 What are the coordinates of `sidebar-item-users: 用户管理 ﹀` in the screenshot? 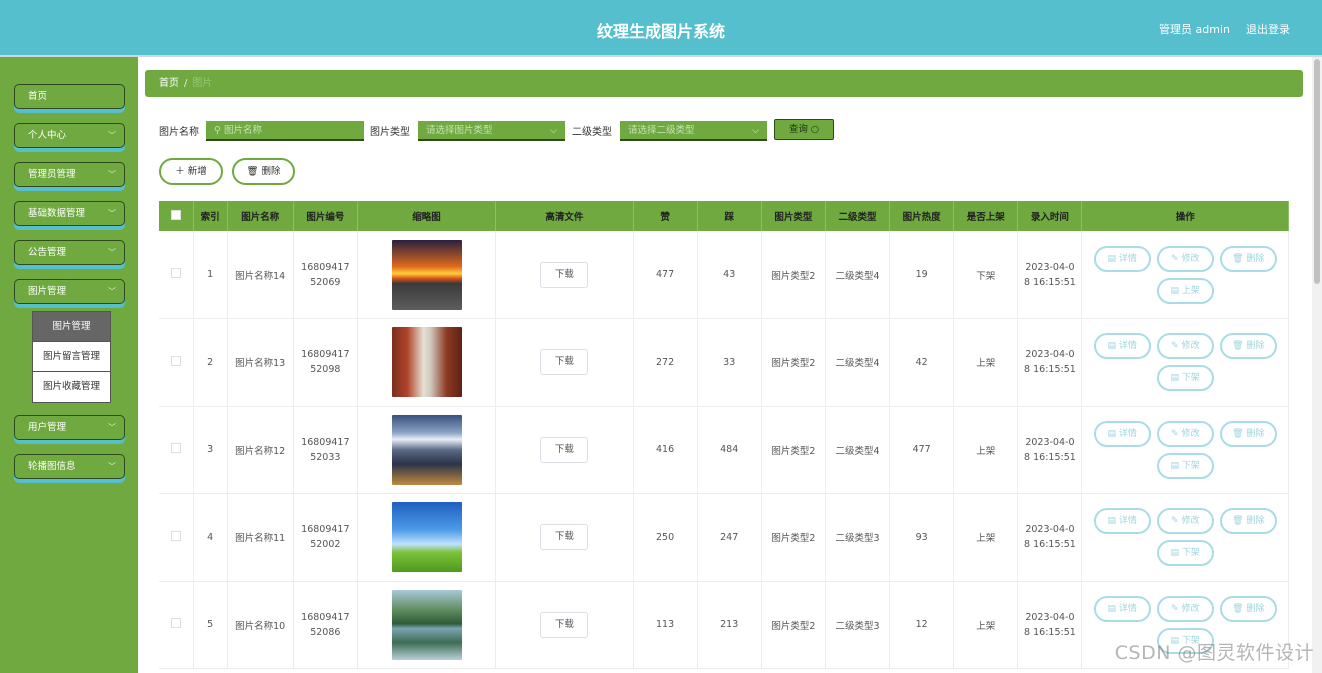 It's located at (69, 427).